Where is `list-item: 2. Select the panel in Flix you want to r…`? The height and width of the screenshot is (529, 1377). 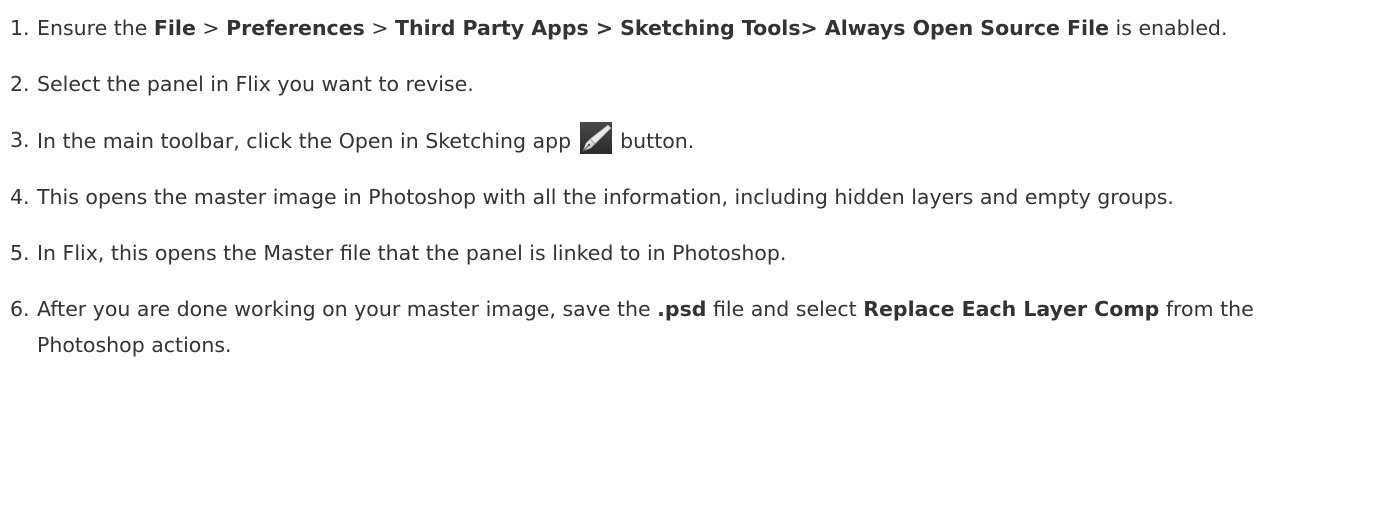
list-item: 2. Select the panel in Flix you want to r… is located at coordinates (683, 84).